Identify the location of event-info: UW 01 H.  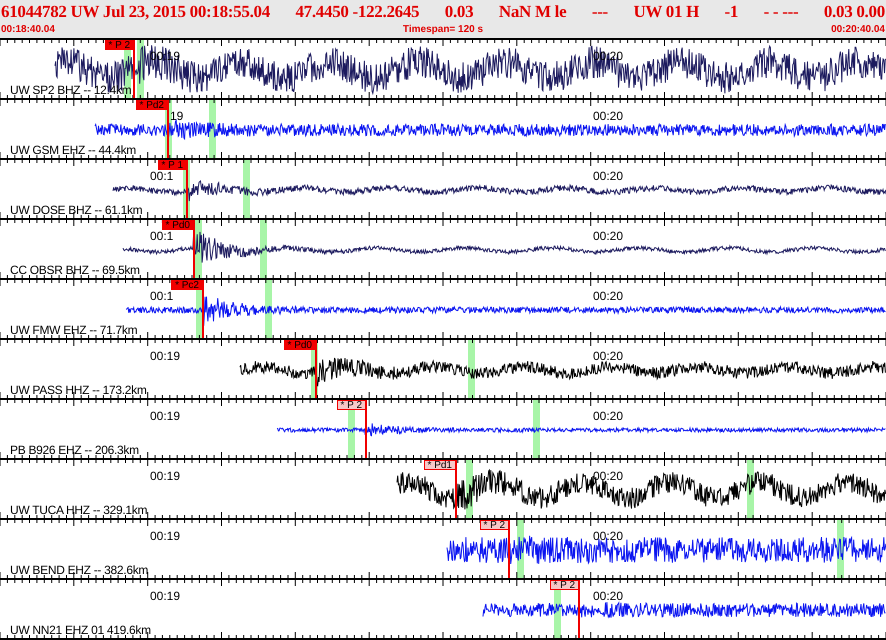
(666, 12).